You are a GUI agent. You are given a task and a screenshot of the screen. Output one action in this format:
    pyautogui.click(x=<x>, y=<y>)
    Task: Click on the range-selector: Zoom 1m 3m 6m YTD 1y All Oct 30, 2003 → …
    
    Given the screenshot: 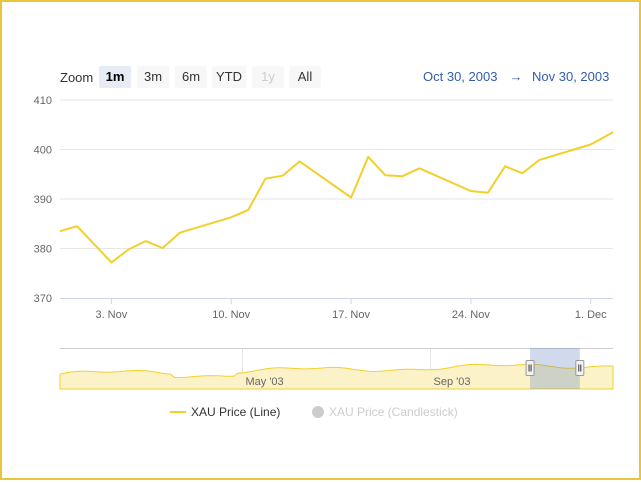 What is the action you would take?
    pyautogui.click(x=334, y=77)
    